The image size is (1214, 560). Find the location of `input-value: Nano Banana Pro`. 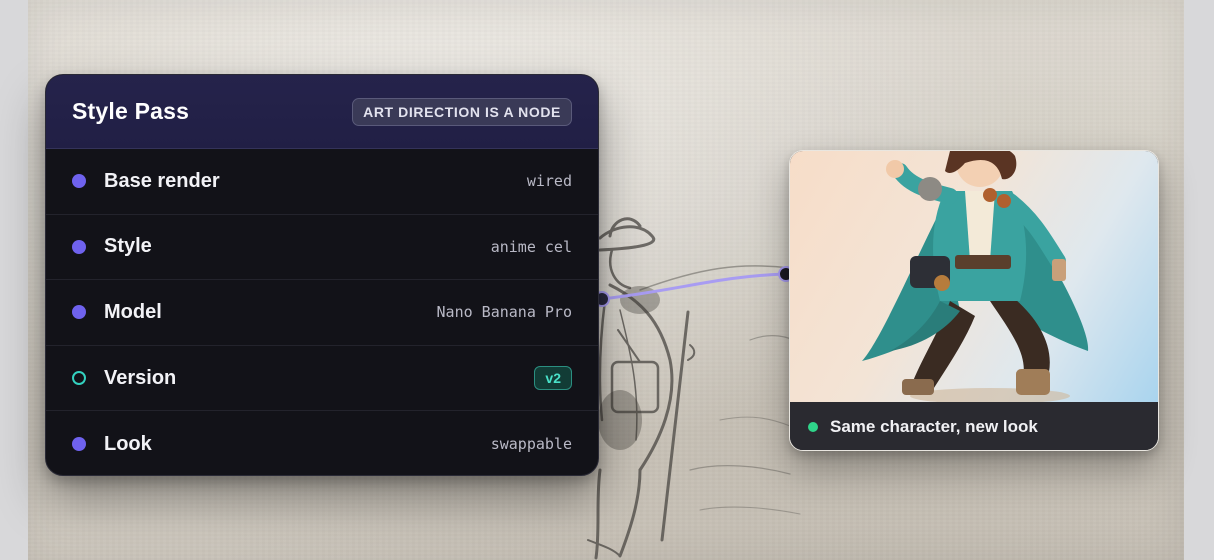

input-value: Nano Banana Pro is located at coordinates (504, 312).